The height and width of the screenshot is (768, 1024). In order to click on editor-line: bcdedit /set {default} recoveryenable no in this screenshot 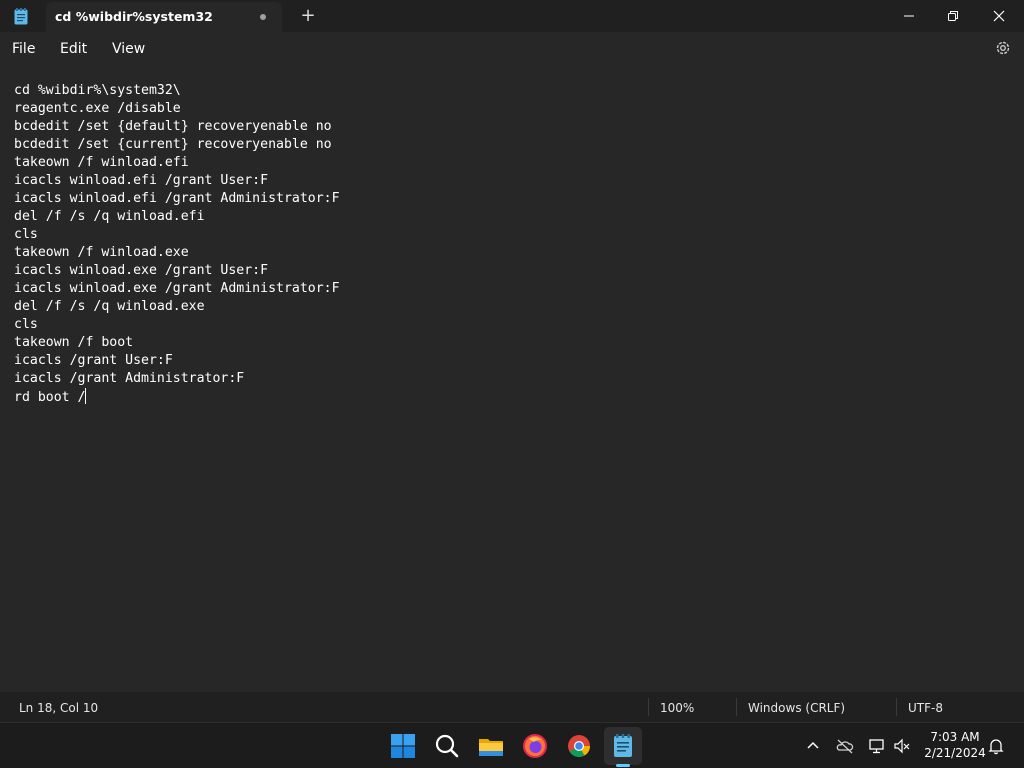, I will do `click(173, 126)`.